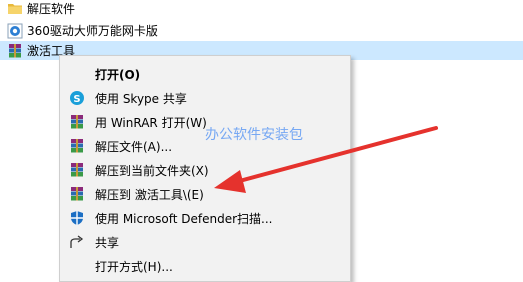 Image resolution: width=523 pixels, height=282 pixels. What do you see at coordinates (77, 241) in the screenshot?
I see `share-icon` at bounding box center [77, 241].